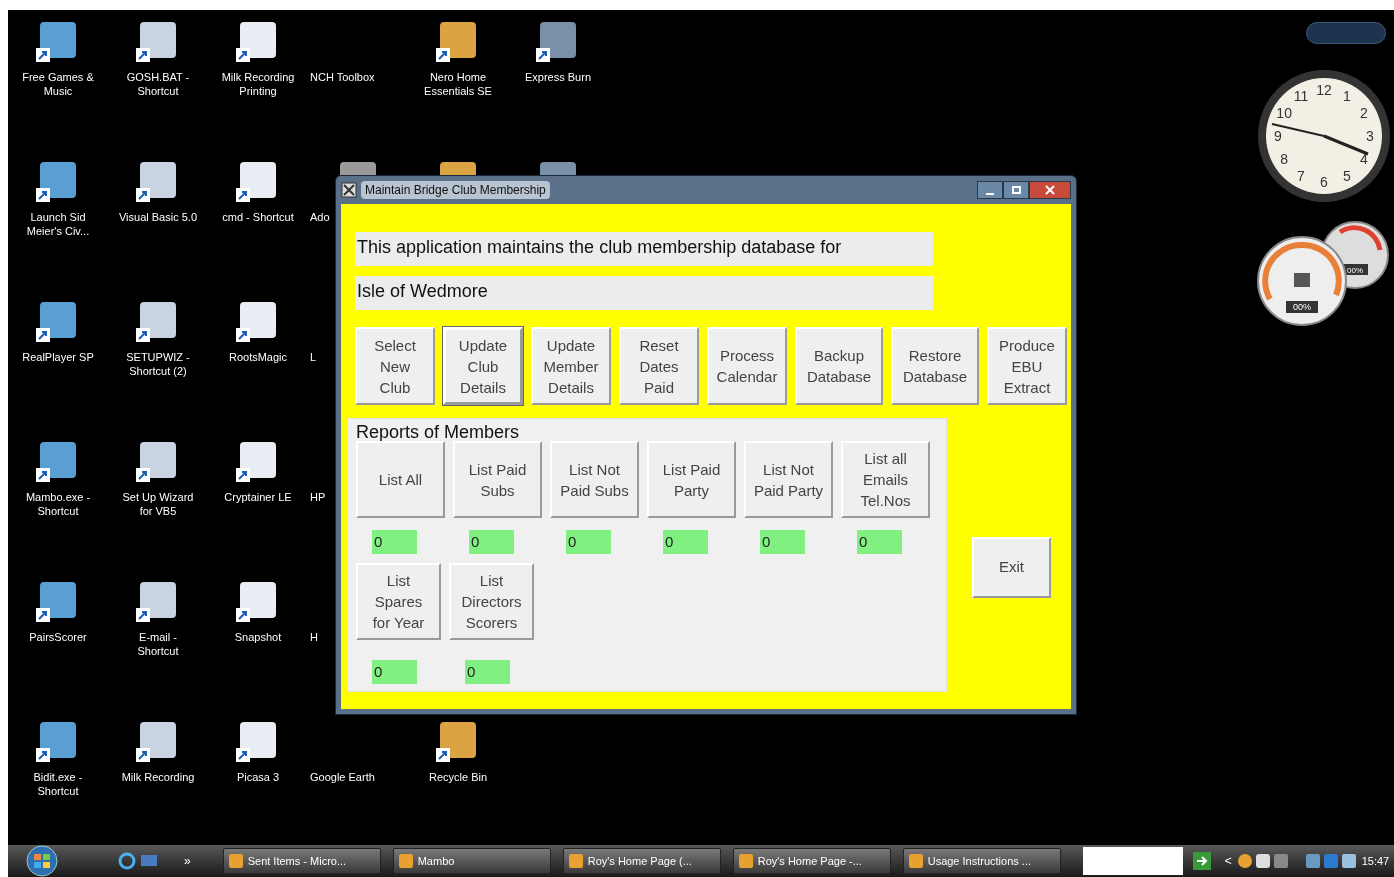 The height and width of the screenshot is (877, 1394). Describe the element at coordinates (258, 357) in the screenshot. I see `icon-label: RootsMagic` at that location.